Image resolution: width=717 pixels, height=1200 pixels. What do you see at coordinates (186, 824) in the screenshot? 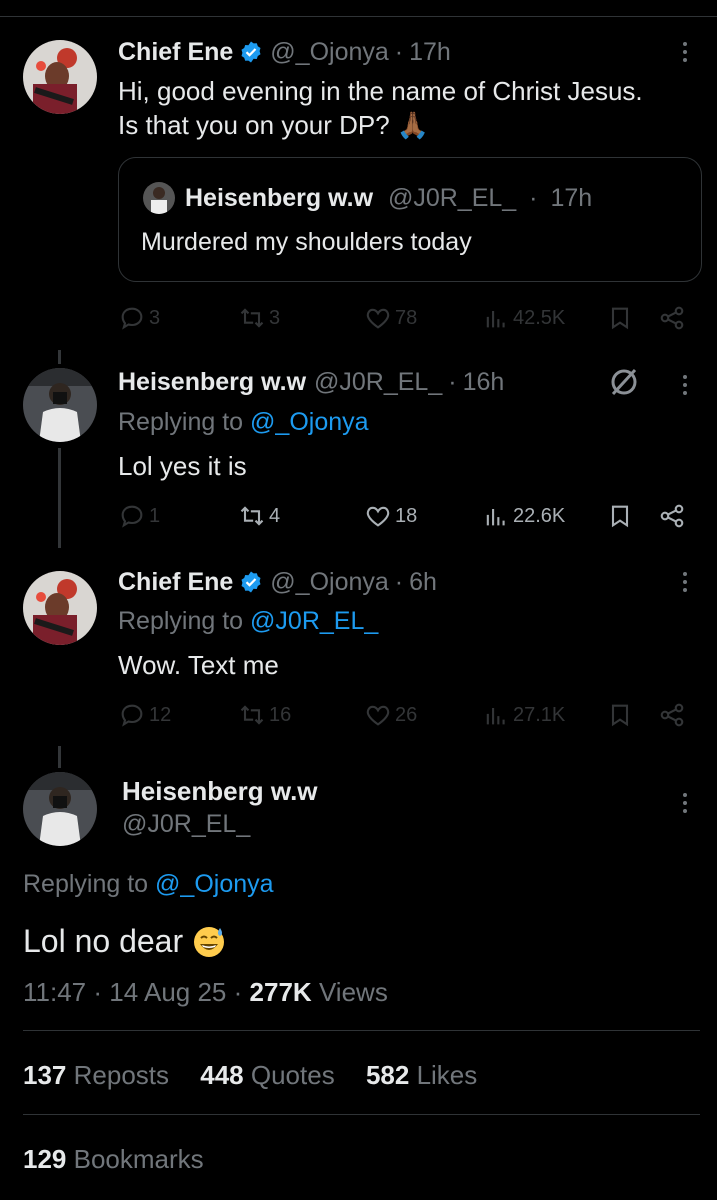
I see `author-handle: @J0R_EL_` at bounding box center [186, 824].